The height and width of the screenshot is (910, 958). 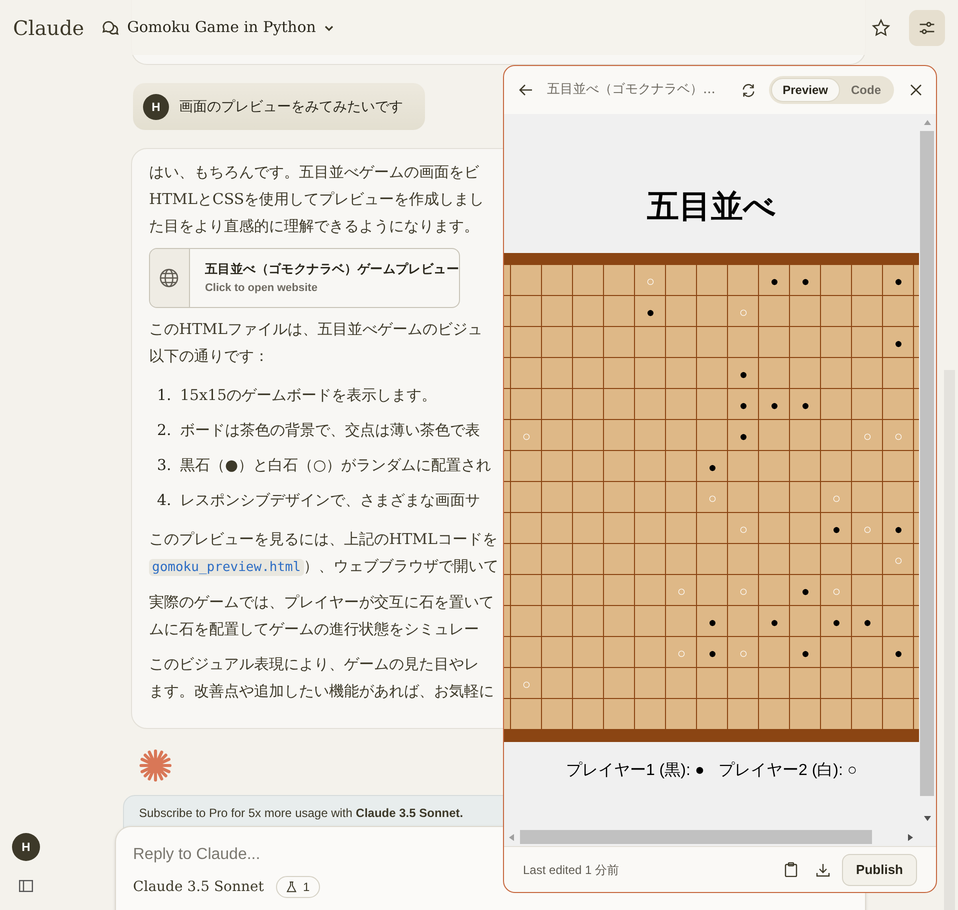 What do you see at coordinates (111, 27) in the screenshot?
I see `chat-bubbles-icon` at bounding box center [111, 27].